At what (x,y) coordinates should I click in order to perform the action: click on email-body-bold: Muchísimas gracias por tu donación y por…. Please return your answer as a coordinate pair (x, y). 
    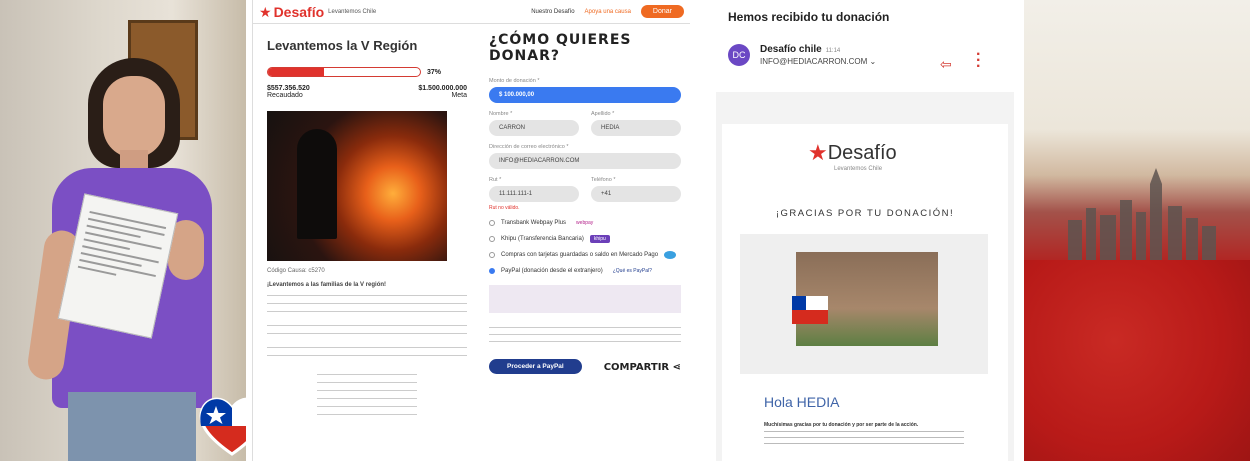
    Looking at the image, I should click on (841, 425).